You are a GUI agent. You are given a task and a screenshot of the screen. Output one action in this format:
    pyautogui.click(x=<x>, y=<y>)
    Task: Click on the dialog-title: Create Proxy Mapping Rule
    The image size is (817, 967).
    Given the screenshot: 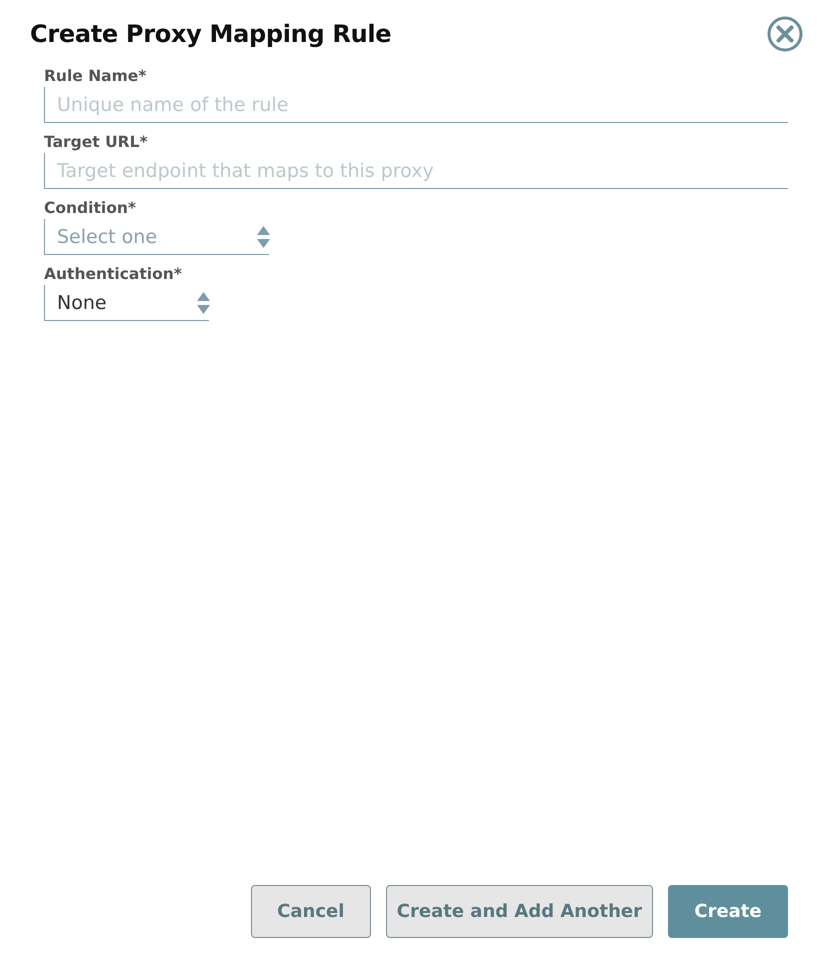 What is the action you would take?
    pyautogui.click(x=211, y=34)
    